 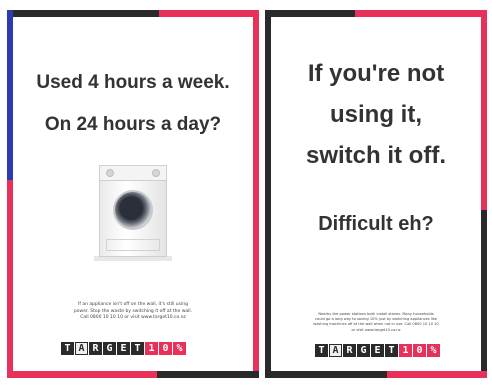 I want to click on tagline: Difficult eh?, so click(x=376, y=224).